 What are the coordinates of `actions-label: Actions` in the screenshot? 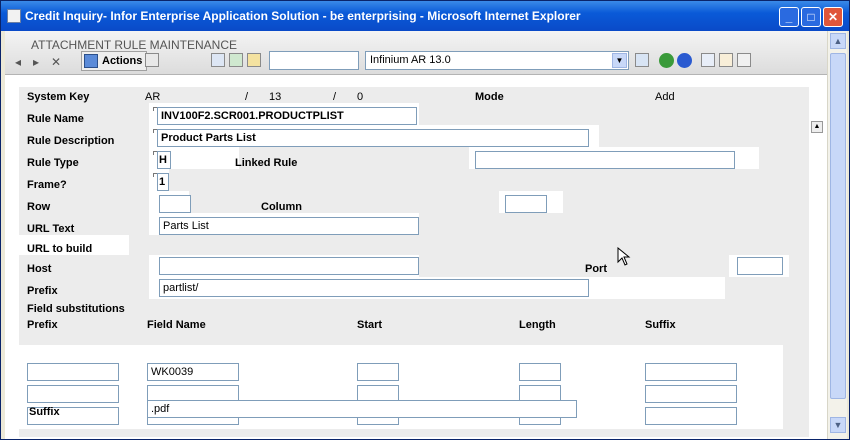 It's located at (122, 61).